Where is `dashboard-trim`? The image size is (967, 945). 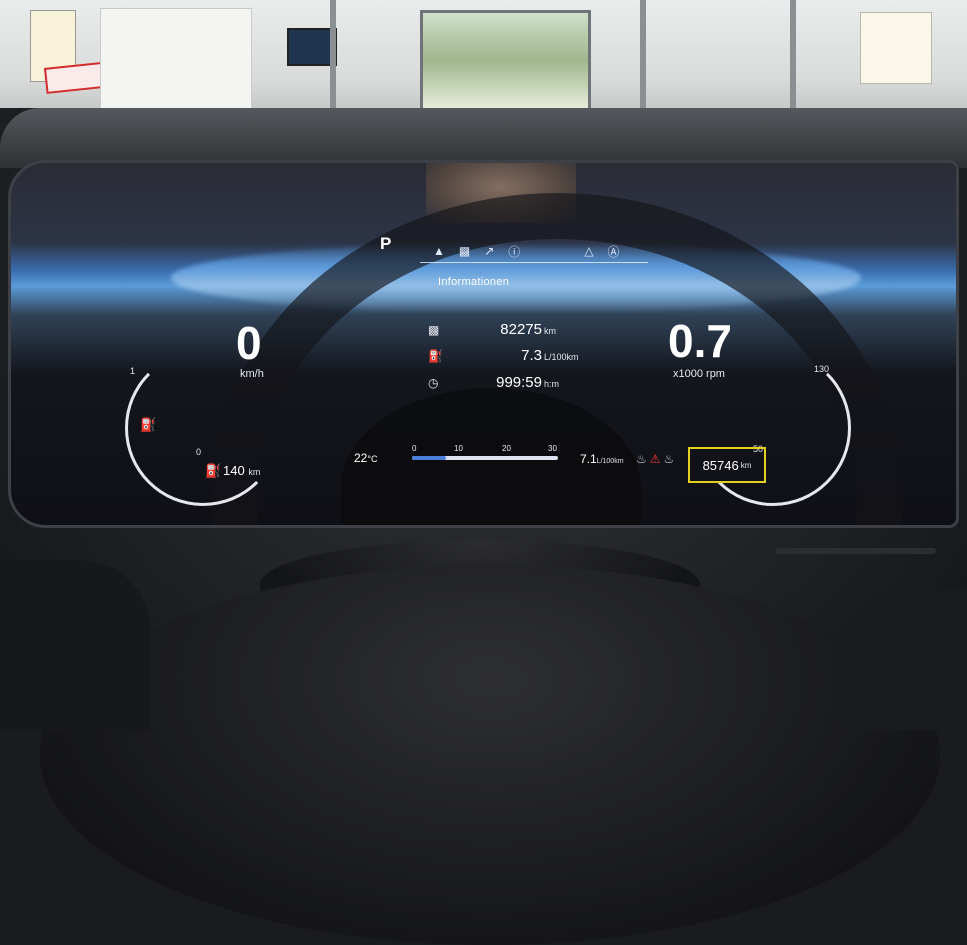 dashboard-trim is located at coordinates (856, 551).